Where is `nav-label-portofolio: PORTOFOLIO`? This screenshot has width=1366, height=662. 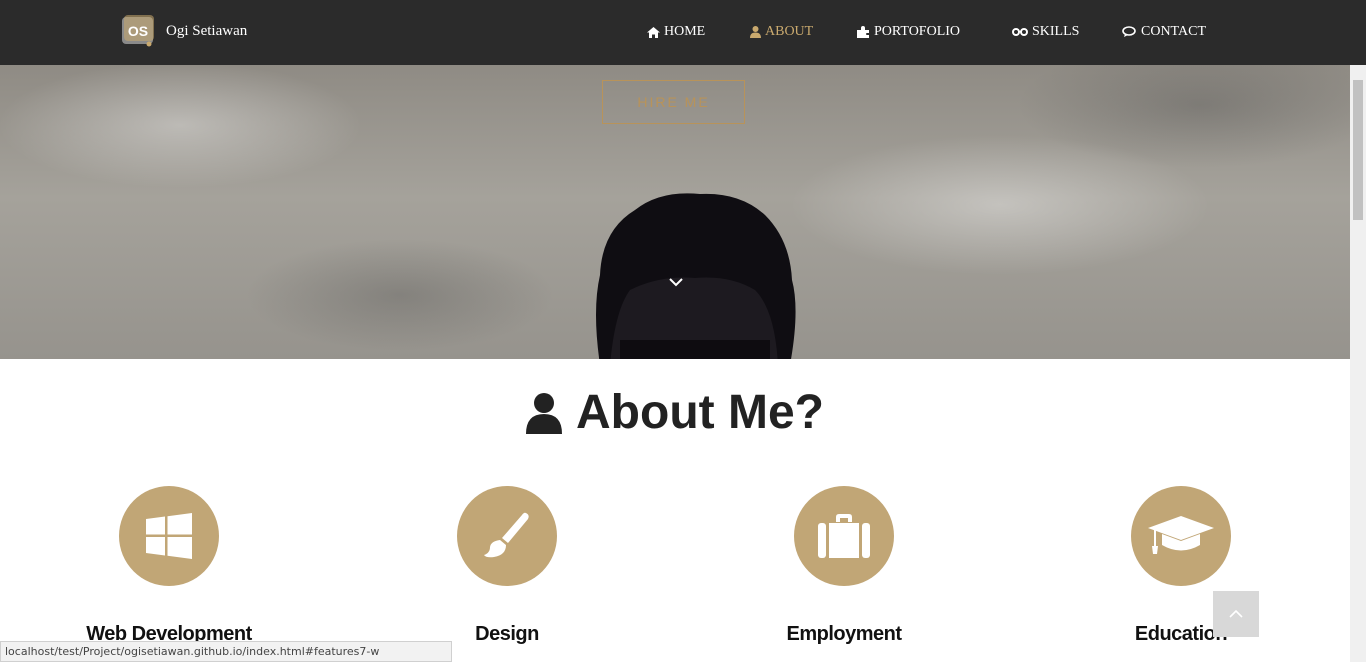
nav-label-portofolio: PORTOFOLIO is located at coordinates (917, 31).